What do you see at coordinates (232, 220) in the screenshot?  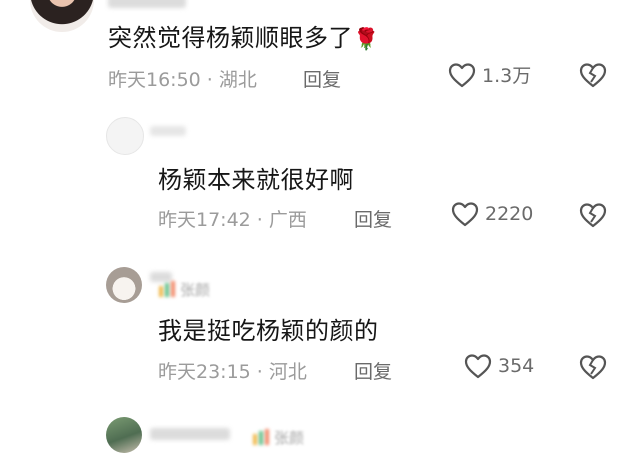 I see `comment-meta: 昨天17:42 · 广西` at bounding box center [232, 220].